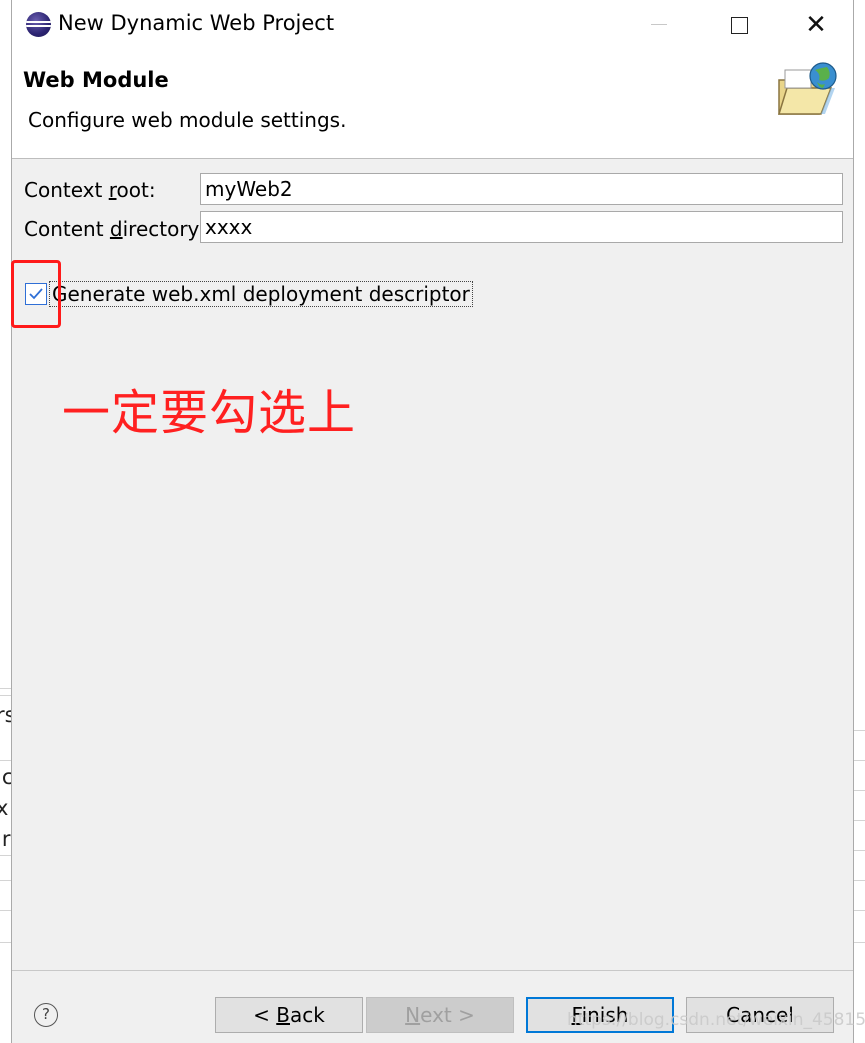 The image size is (865, 1043). I want to click on close-button: ✕, so click(816, 25).